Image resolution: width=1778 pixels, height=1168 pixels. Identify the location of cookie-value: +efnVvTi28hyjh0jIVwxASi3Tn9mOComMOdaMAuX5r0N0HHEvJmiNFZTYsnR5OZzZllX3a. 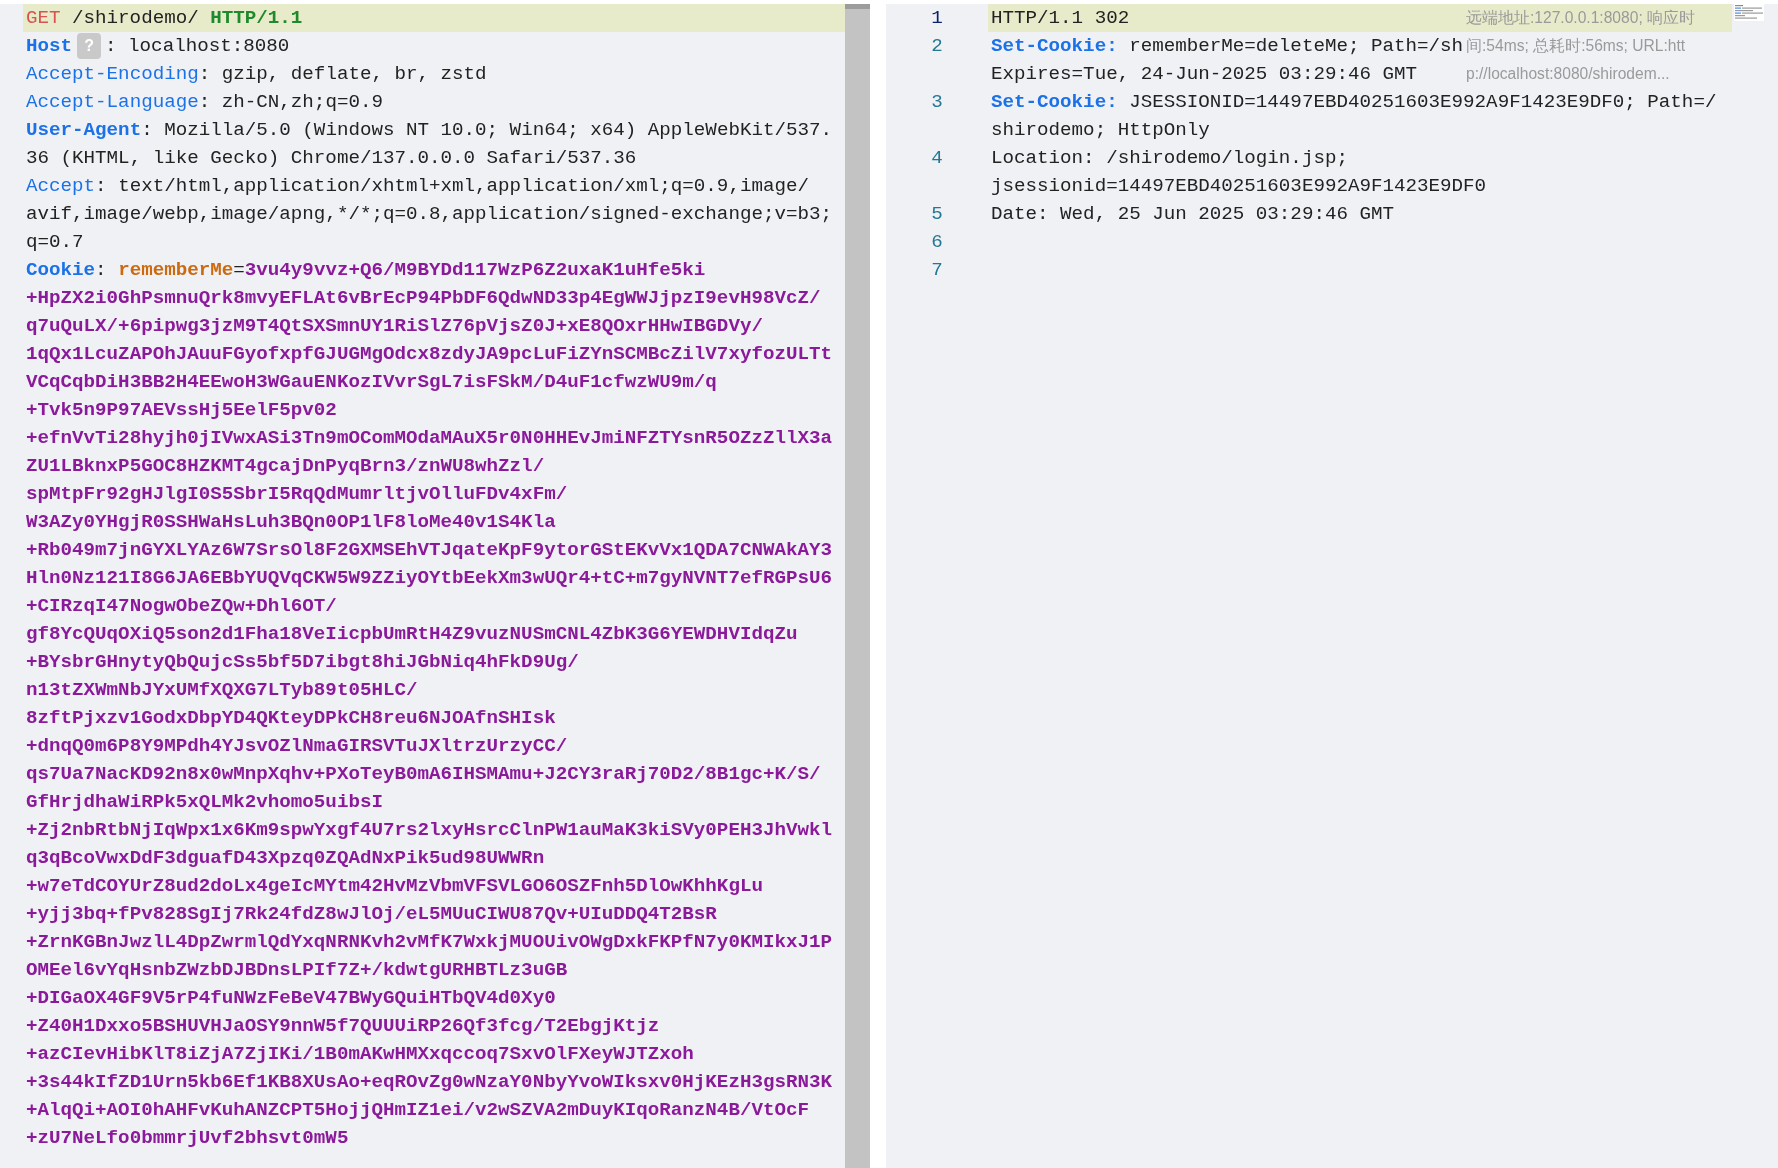
(429, 438).